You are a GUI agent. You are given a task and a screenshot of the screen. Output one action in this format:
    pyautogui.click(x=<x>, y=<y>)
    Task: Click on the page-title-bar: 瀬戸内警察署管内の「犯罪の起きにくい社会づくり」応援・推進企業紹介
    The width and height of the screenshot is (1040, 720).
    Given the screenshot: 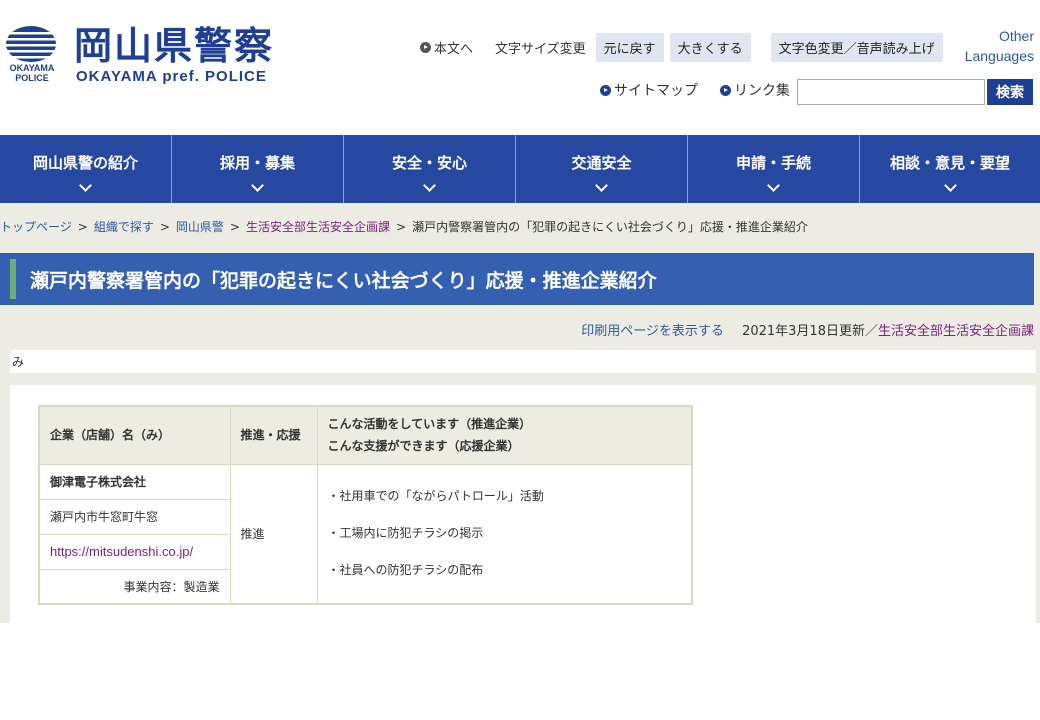 What is the action you would take?
    pyautogui.click(x=517, y=279)
    